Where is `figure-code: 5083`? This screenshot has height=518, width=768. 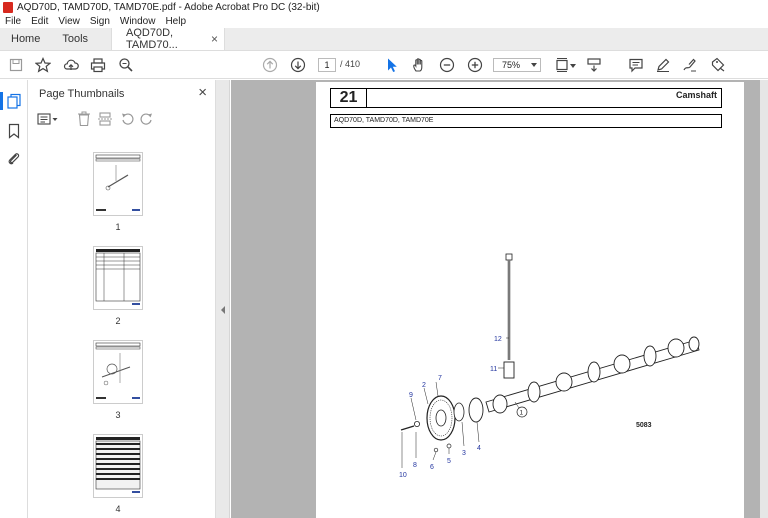
figure-code: 5083 is located at coordinates (644, 425).